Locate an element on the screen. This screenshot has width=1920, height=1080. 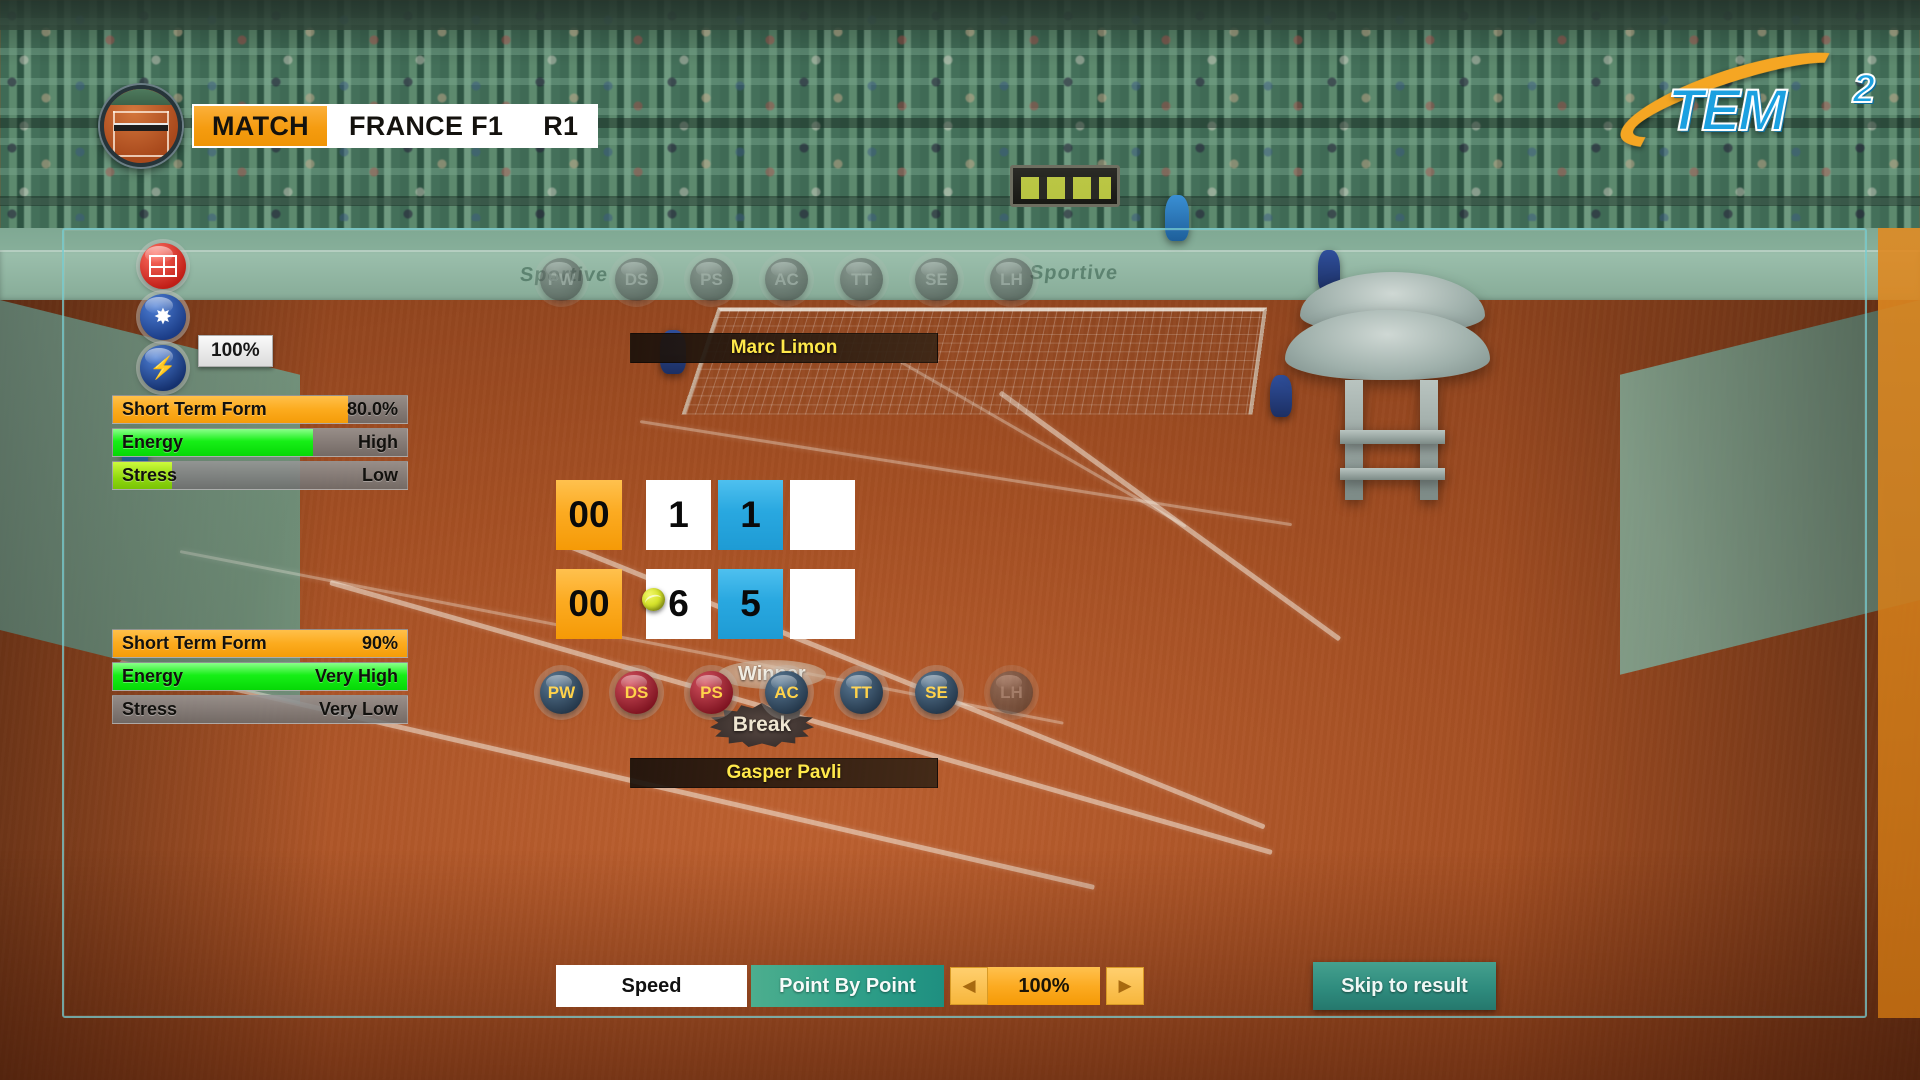
shot-stats-row-top: PW DS PS AC TT SE LH is located at coordinates (786, 279).